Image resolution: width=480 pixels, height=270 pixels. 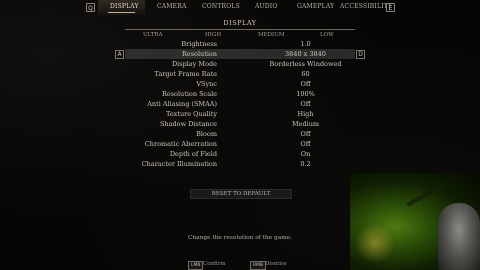 I want to click on tab-gameplay: GAMEPLAY, so click(x=315, y=6).